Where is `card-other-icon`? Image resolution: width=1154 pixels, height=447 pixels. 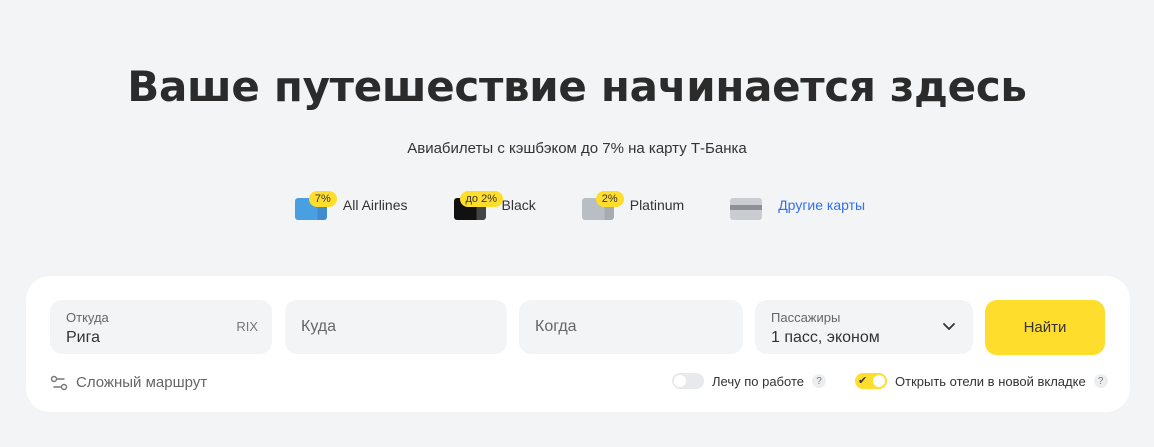 card-other-icon is located at coordinates (749, 205).